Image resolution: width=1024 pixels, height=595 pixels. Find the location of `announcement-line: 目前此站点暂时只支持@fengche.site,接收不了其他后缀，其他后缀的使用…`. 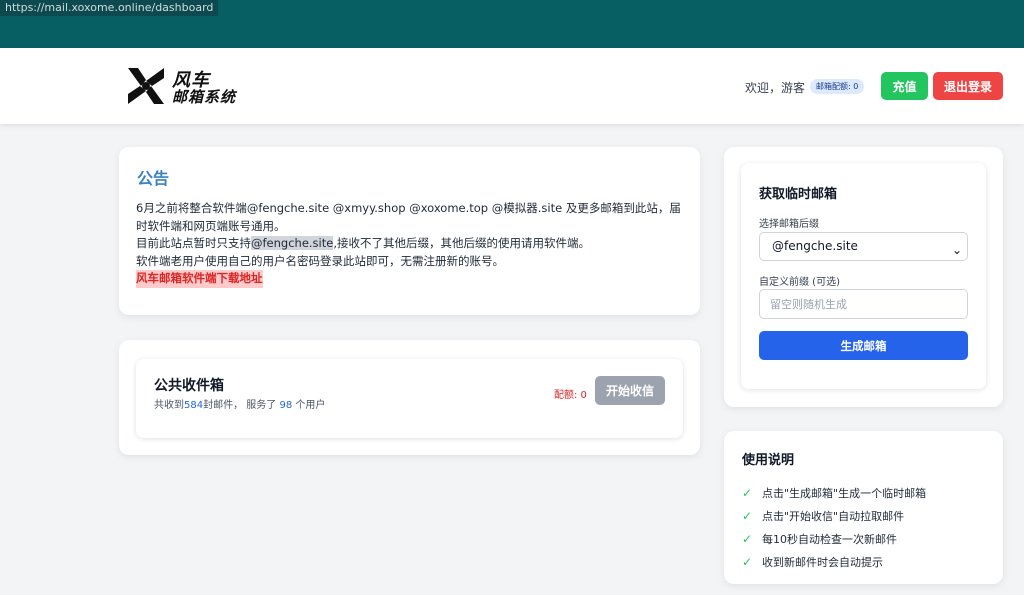

announcement-line: 目前此站点暂时只支持@fengche.site,接收不了其他后缀，其他后缀的使用… is located at coordinates (408, 244).